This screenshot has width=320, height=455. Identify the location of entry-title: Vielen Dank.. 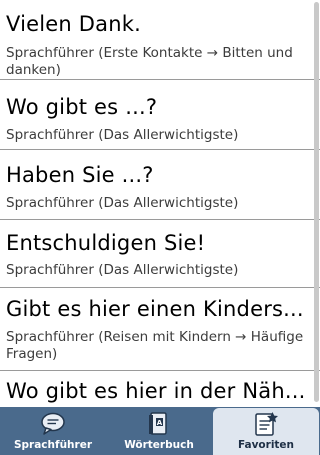
(73, 24).